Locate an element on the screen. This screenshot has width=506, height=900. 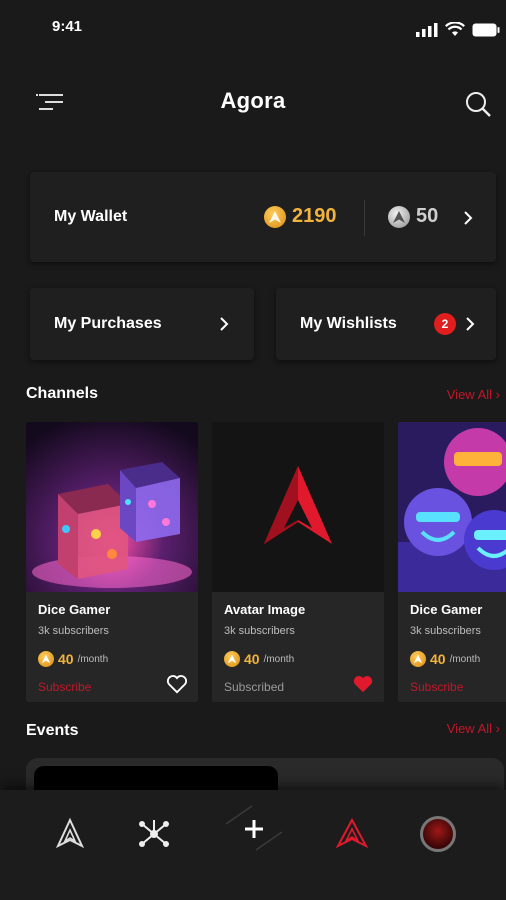
wishlist-count-badge: 2 is located at coordinates (445, 324).